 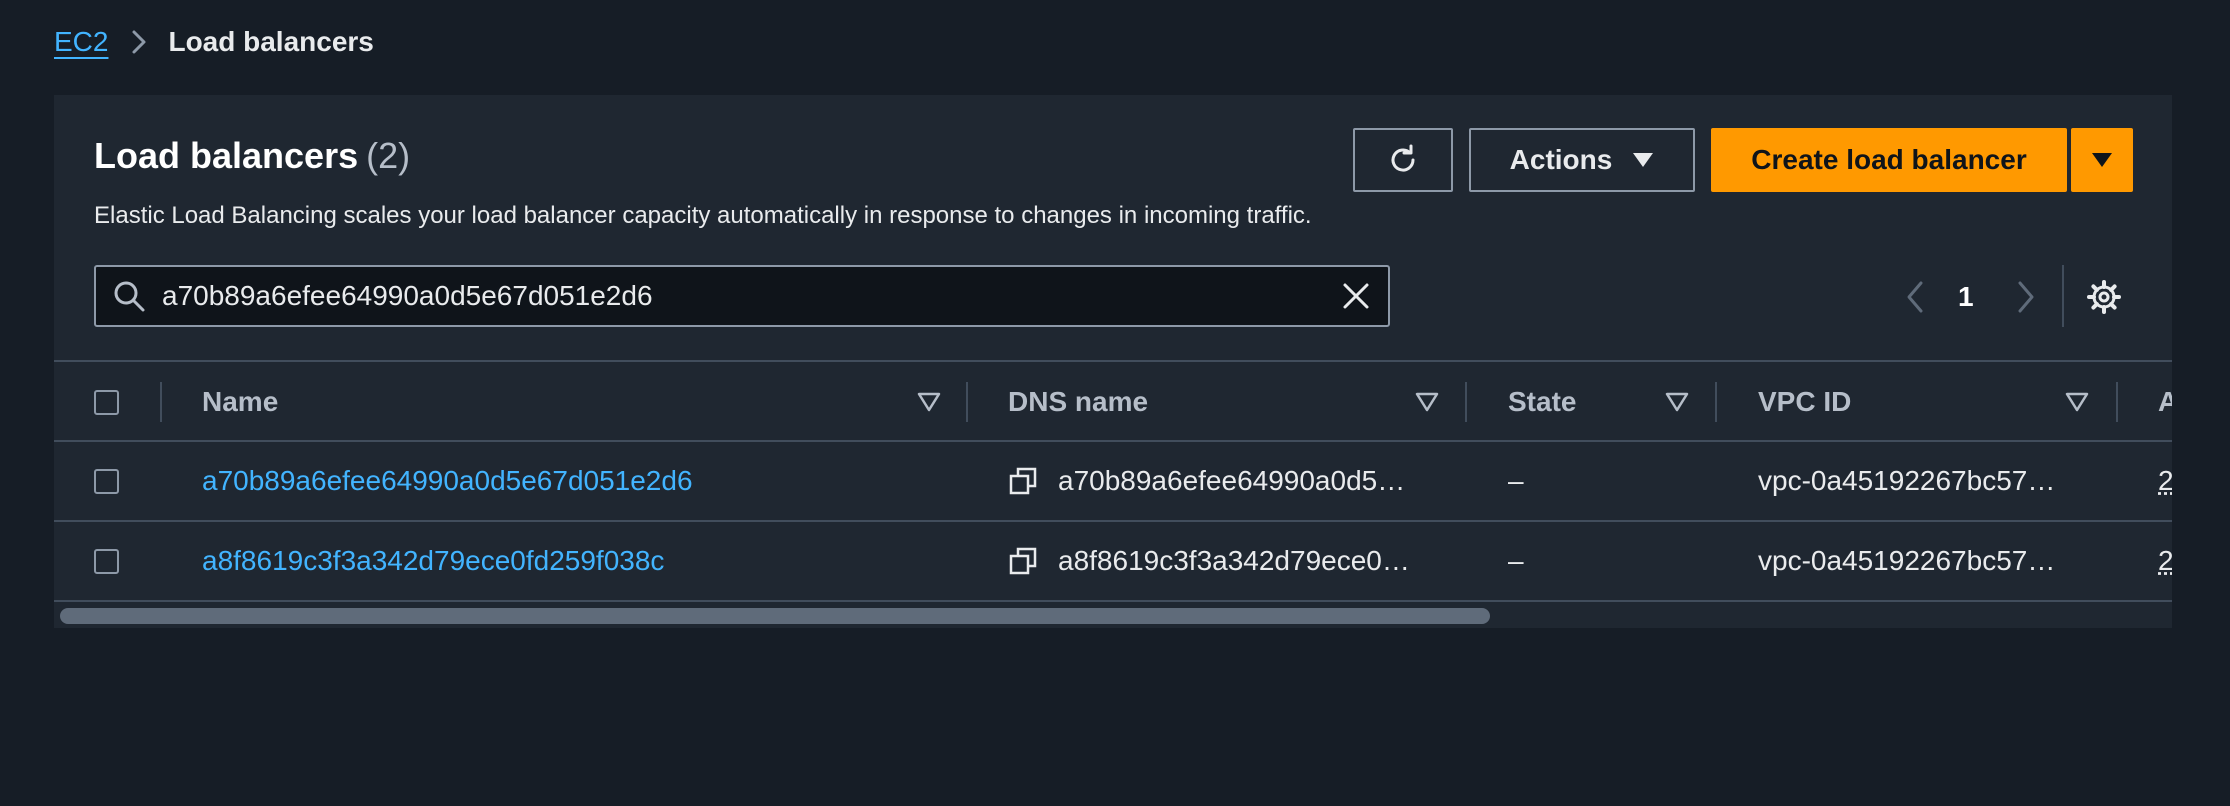 What do you see at coordinates (240, 402) in the screenshot?
I see `column-header-name: Name` at bounding box center [240, 402].